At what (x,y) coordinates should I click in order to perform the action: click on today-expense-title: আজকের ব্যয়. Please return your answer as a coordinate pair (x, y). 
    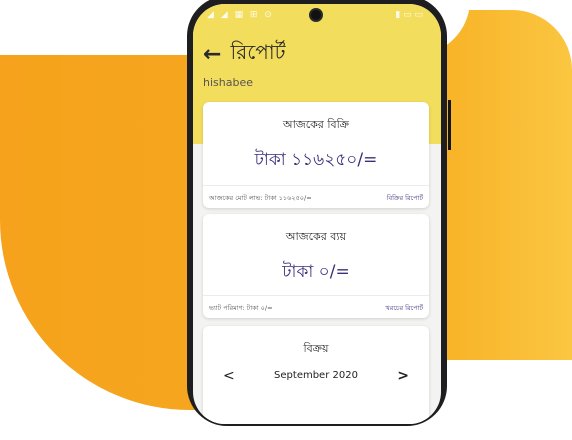
    Looking at the image, I should click on (316, 236).